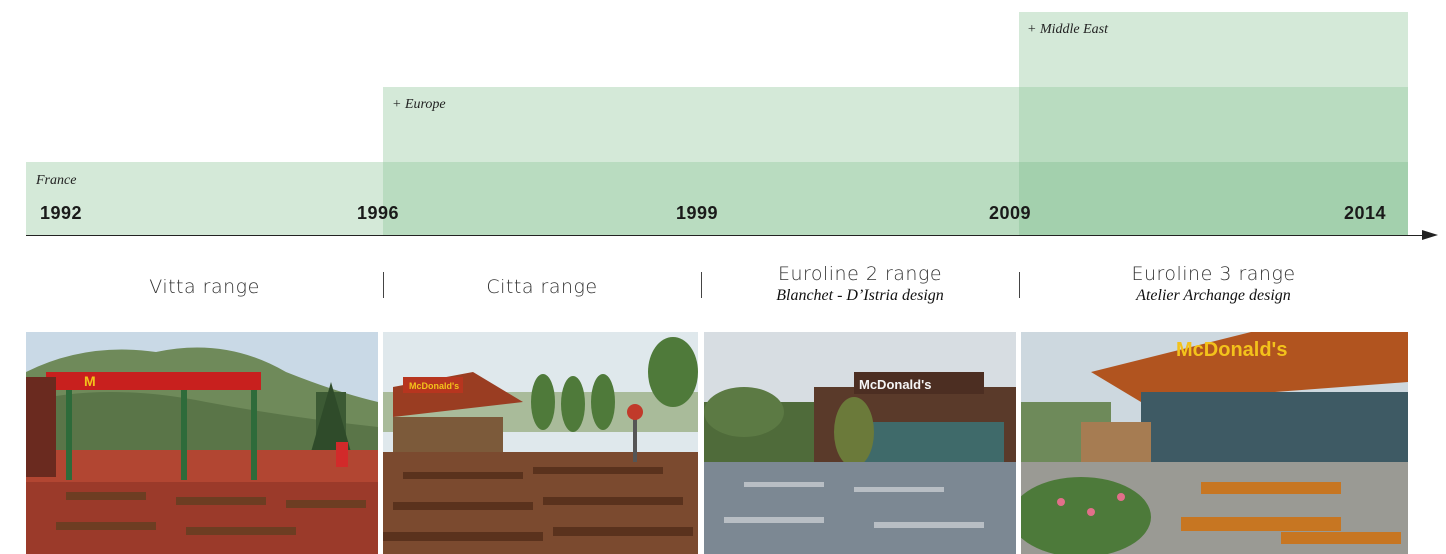  What do you see at coordinates (1067, 29) in the screenshot?
I see `band-label-middle-east: + Middle East` at bounding box center [1067, 29].